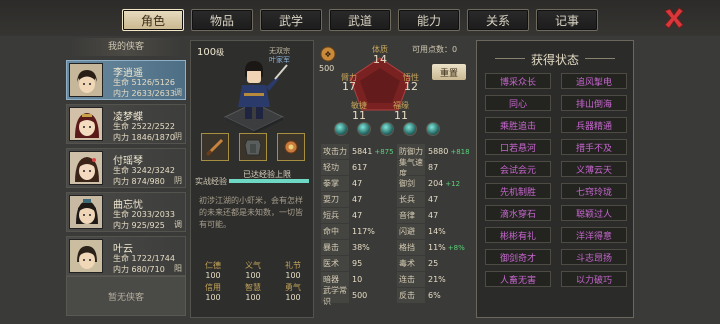 This screenshot has height=324, width=720. I want to click on close-button, so click(674, 18).